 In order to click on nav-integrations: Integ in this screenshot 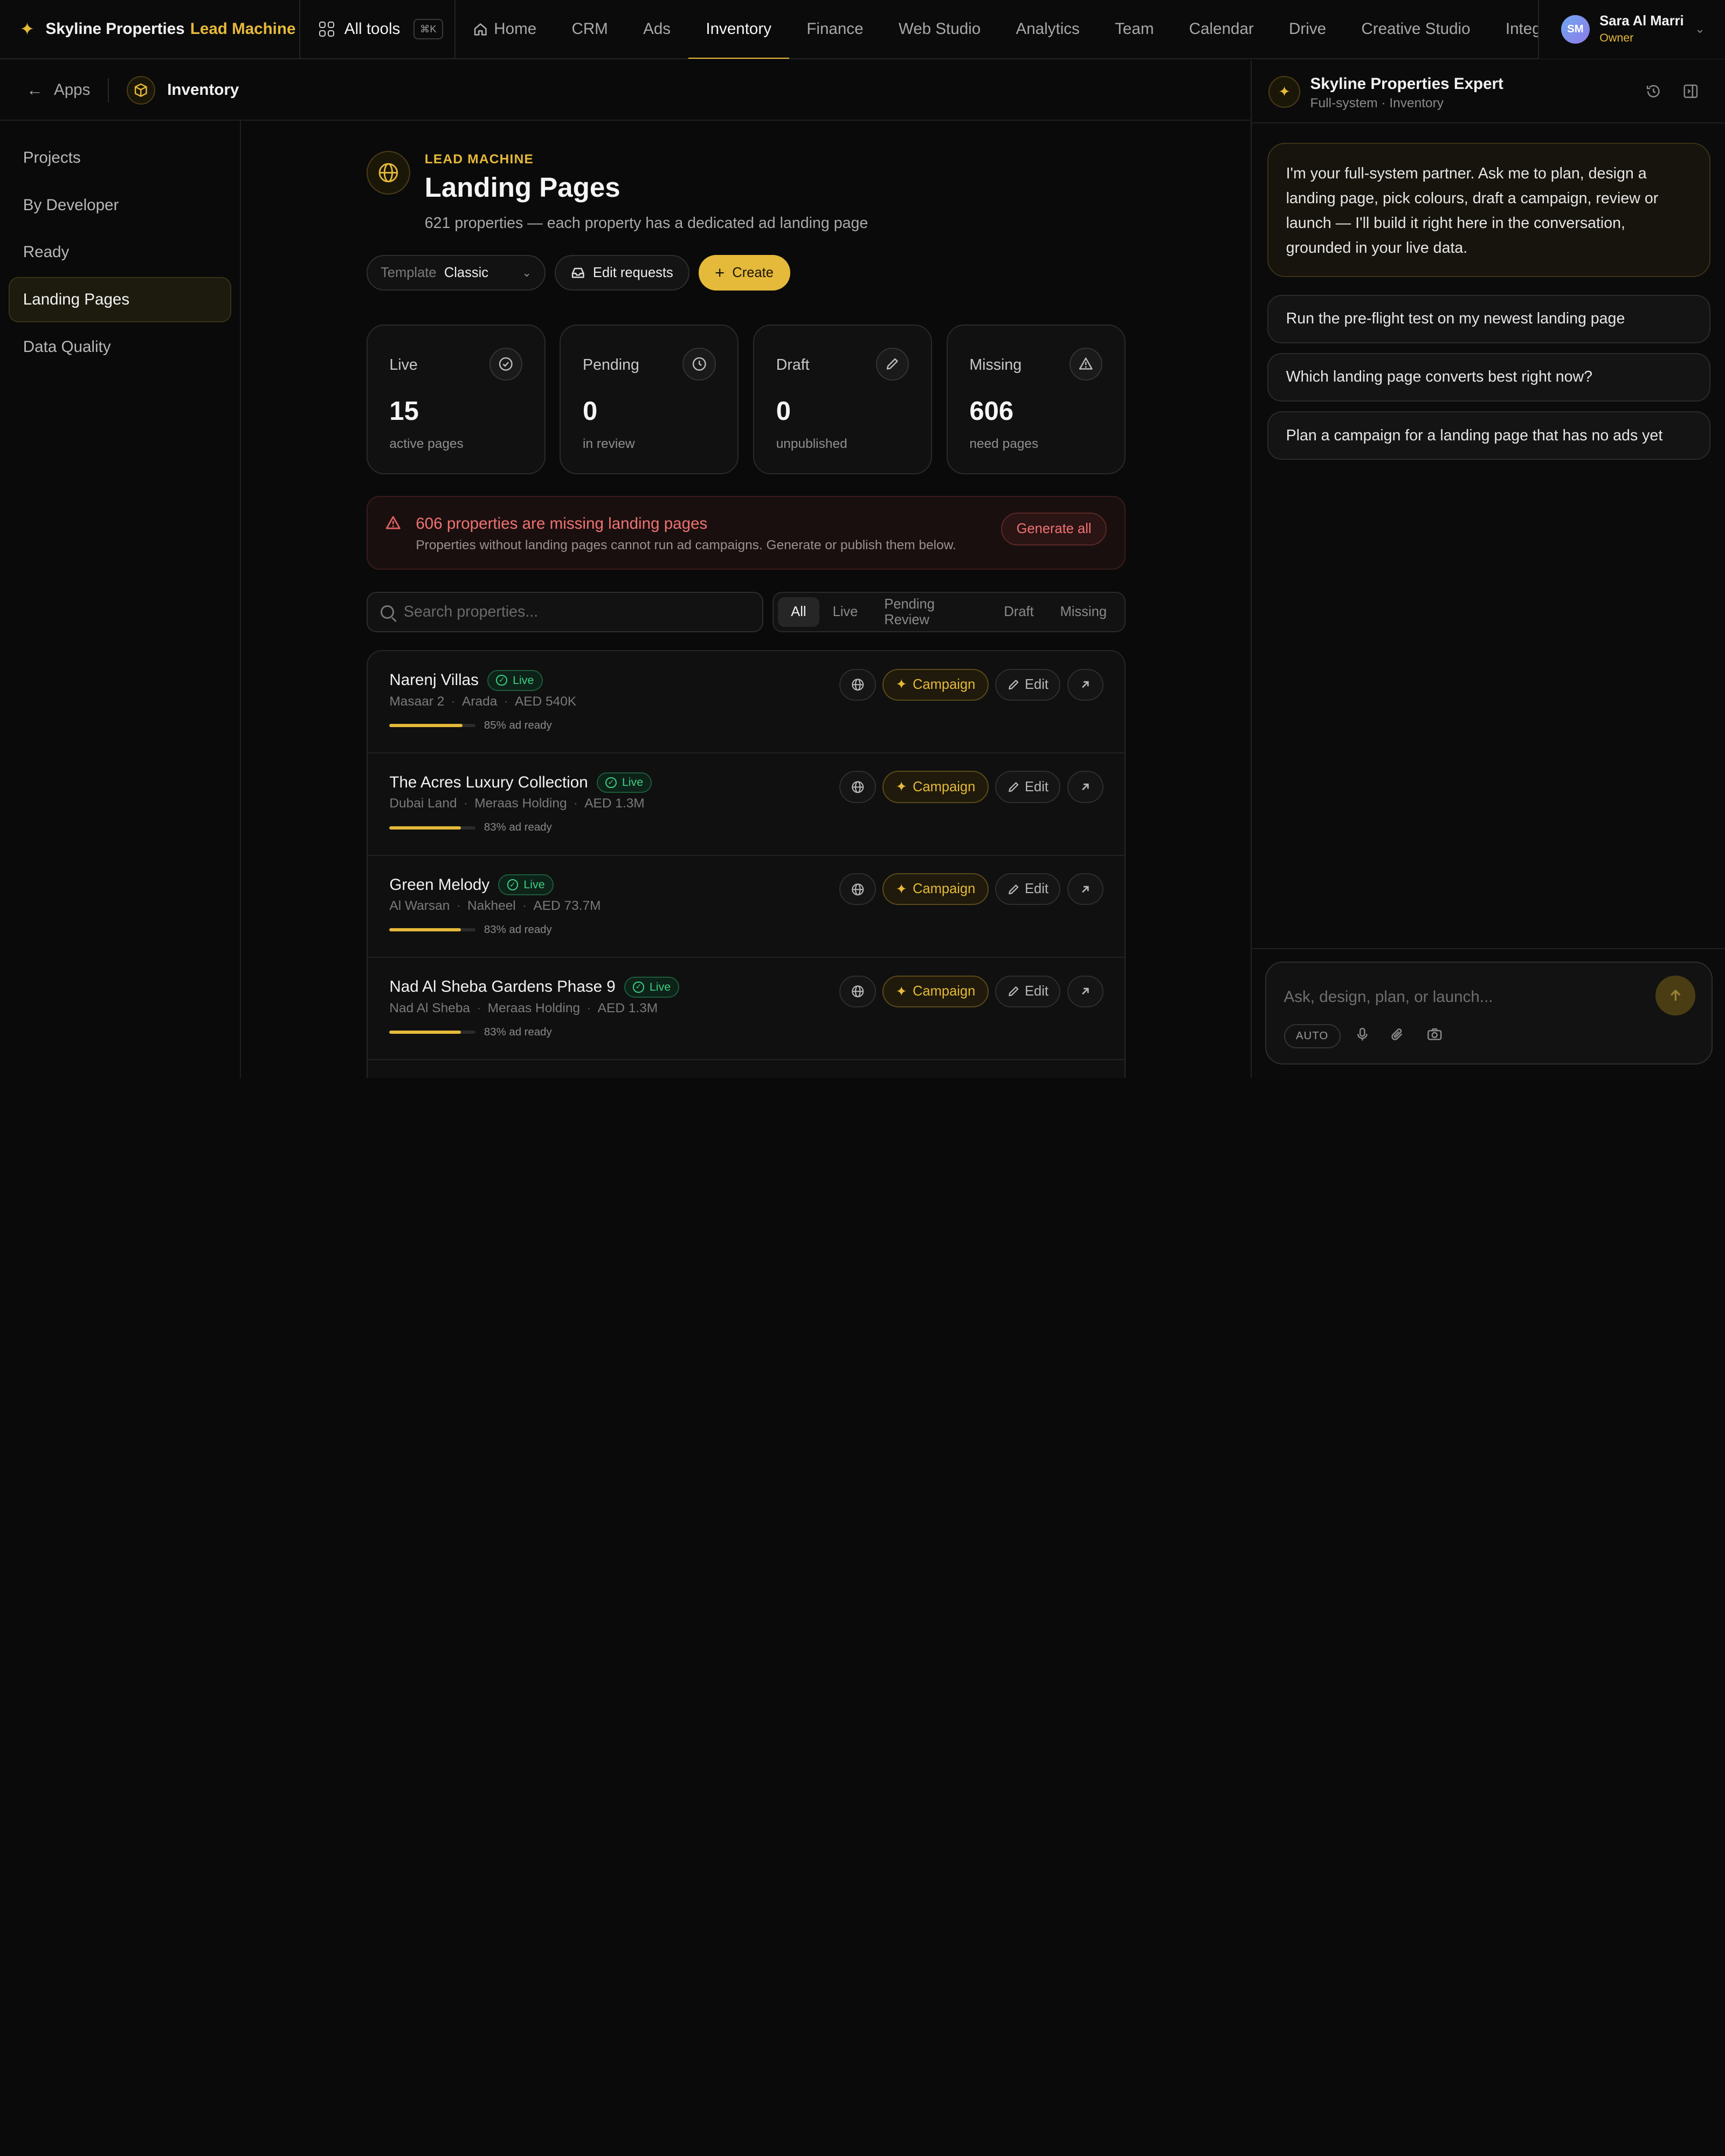, I will do `click(1513, 29)`.